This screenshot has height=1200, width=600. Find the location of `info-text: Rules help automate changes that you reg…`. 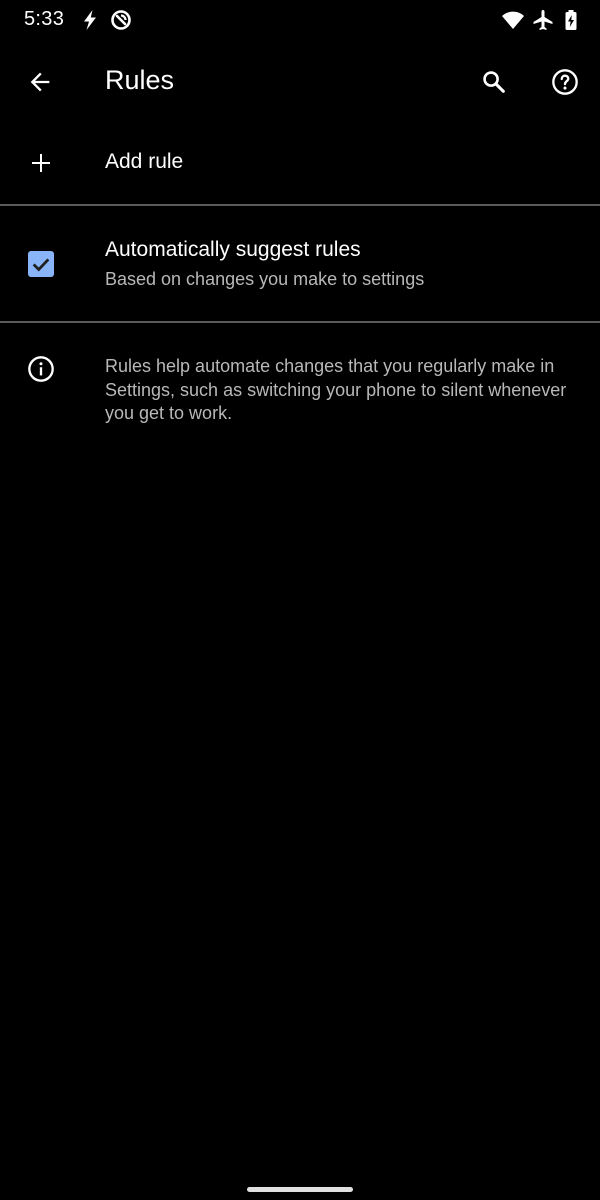

info-text: Rules help automate changes that you reg… is located at coordinates (336, 389).